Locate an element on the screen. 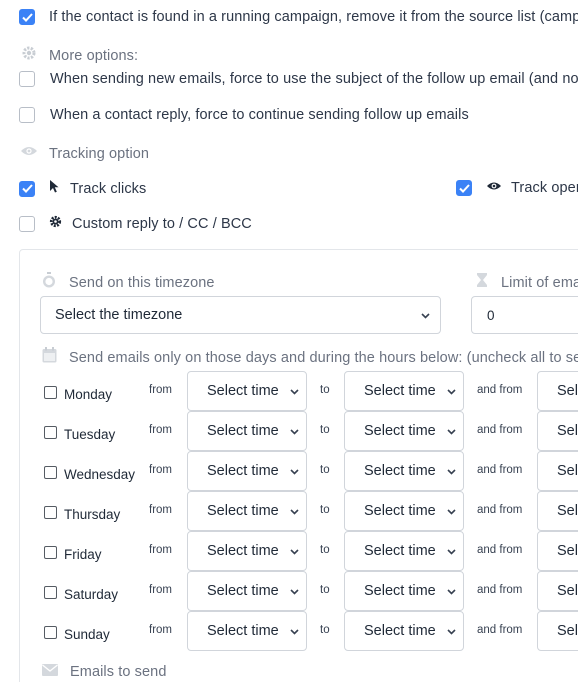 Image resolution: width=578 pixels, height=682 pixels. day-row: Monday is located at coordinates (78, 393).